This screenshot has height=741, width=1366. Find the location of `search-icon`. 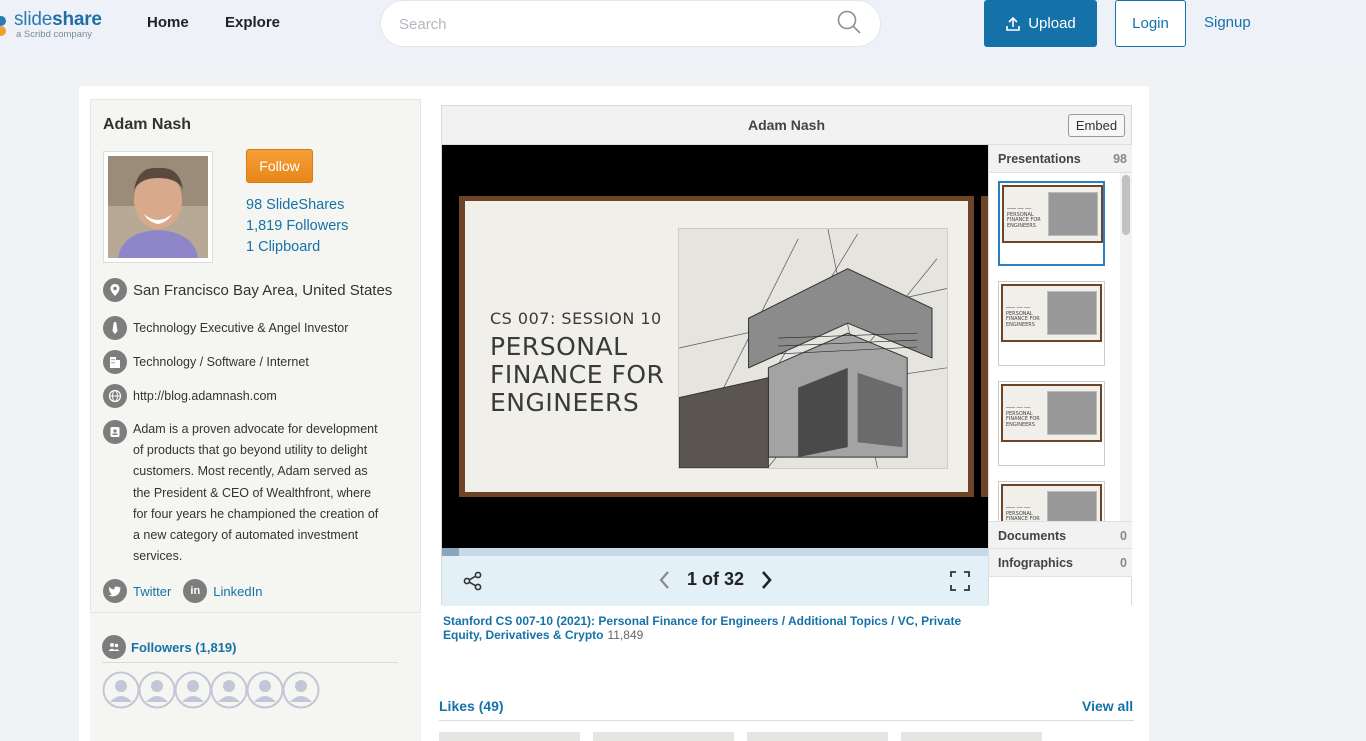

search-icon is located at coordinates (849, 22).